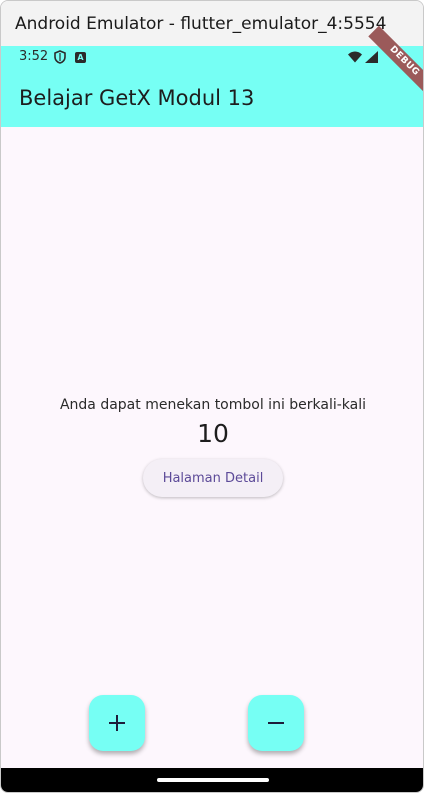 This screenshot has height=793, width=424. Describe the element at coordinates (34, 56) in the screenshot. I see `status-time: 3:52` at that location.